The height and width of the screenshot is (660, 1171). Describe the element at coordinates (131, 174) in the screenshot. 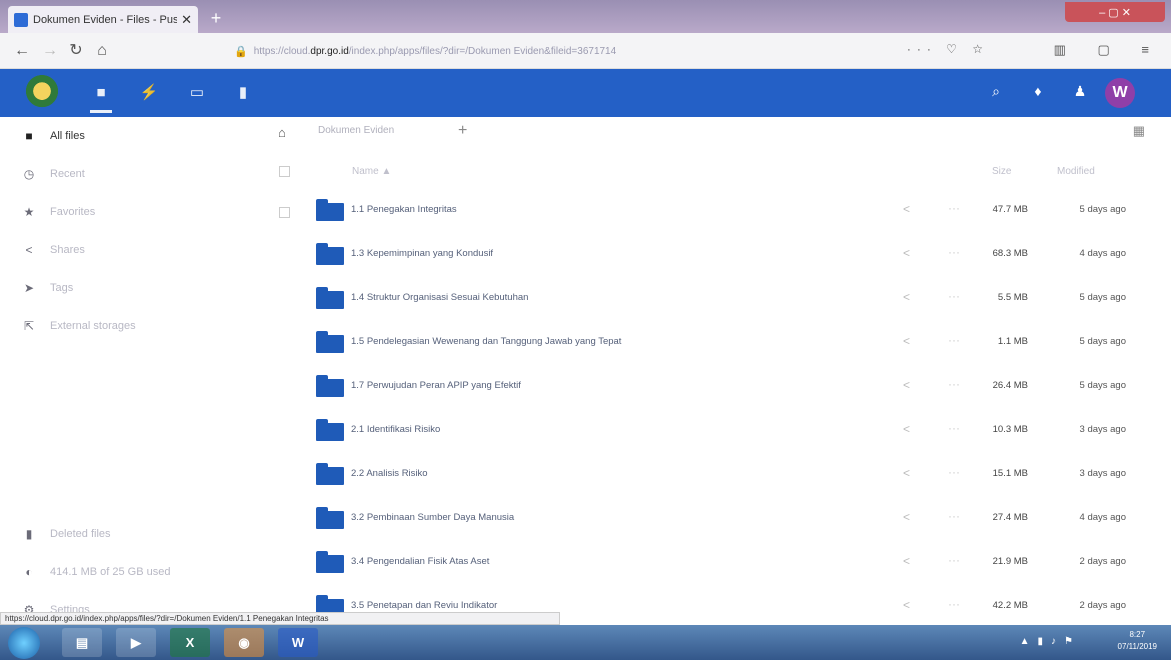

I see `sidebar-item-recent: ◷ Recent` at that location.